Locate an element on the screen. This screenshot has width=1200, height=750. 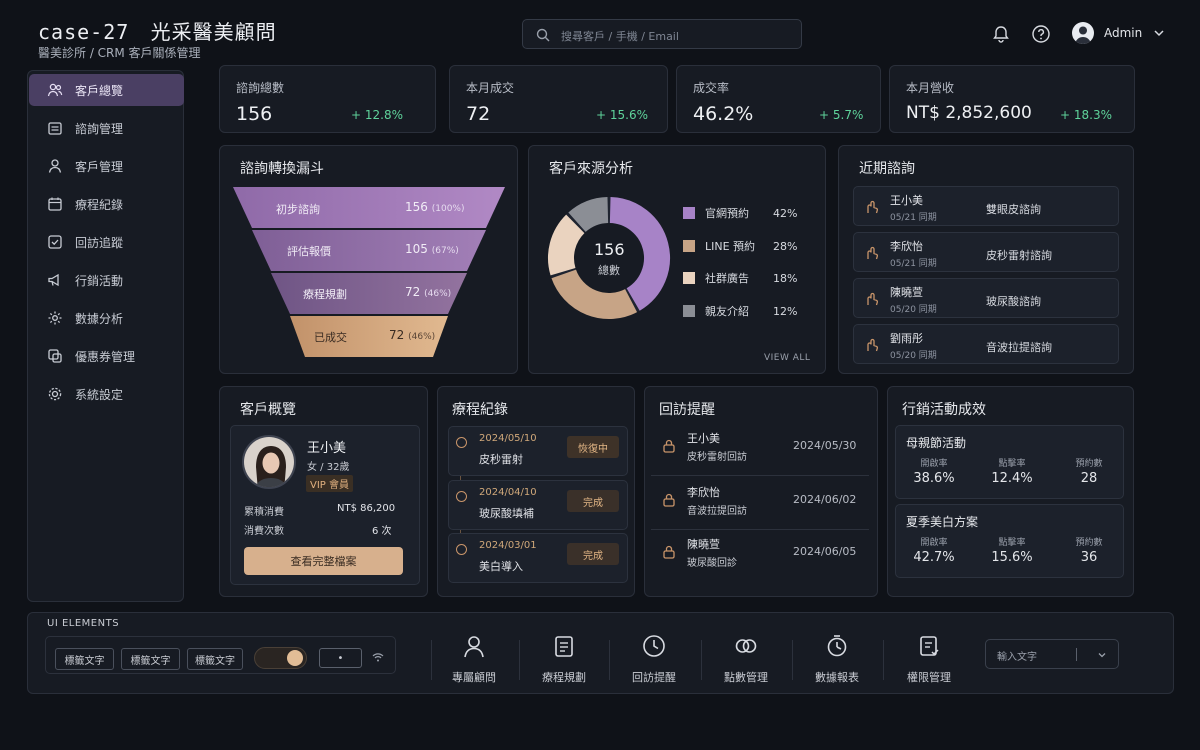
view-profile-button: 查看完整檔案 is located at coordinates (323, 561).